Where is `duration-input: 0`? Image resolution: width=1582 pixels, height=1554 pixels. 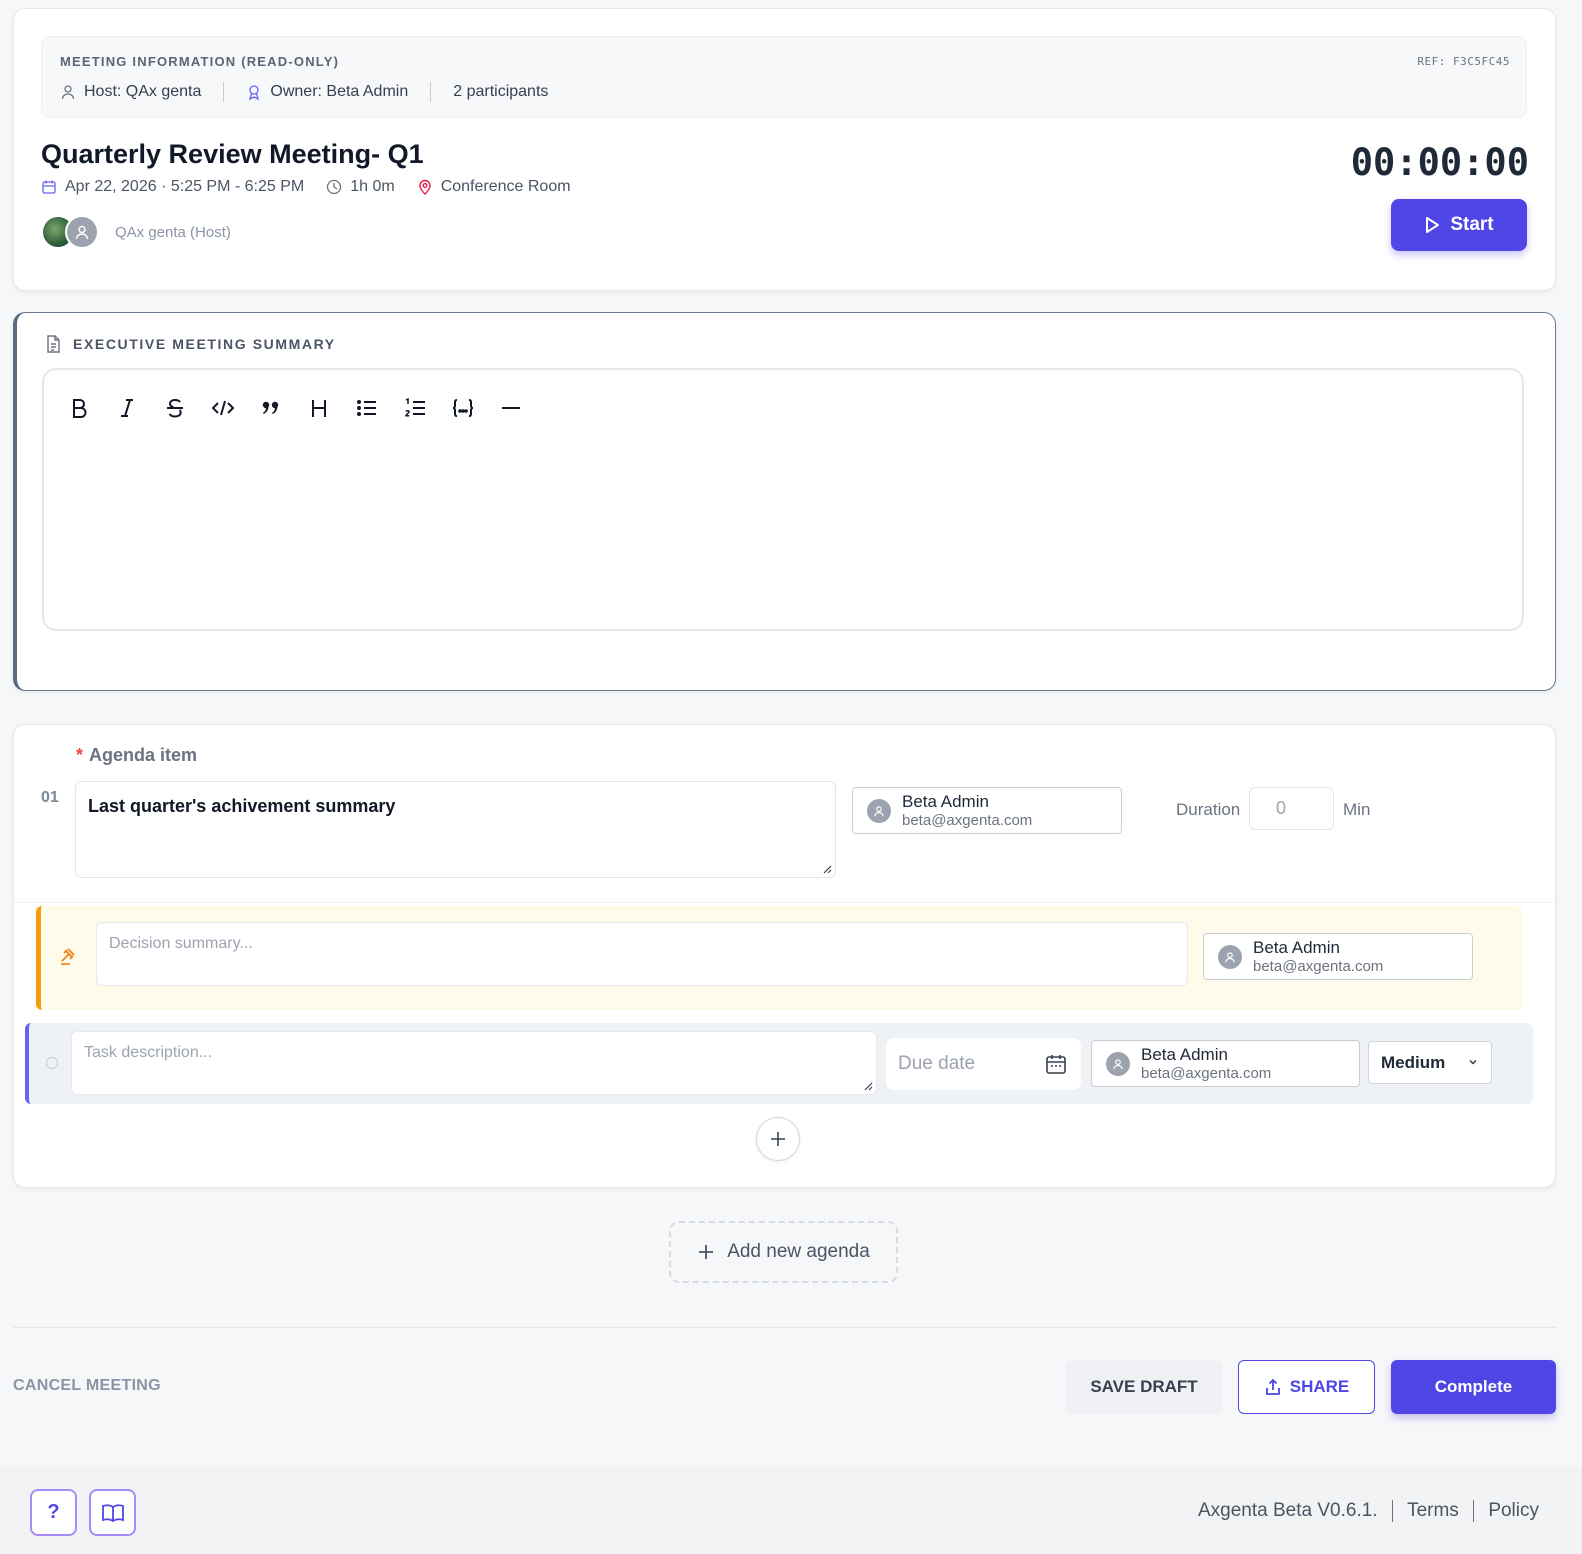 duration-input: 0 is located at coordinates (1291, 808).